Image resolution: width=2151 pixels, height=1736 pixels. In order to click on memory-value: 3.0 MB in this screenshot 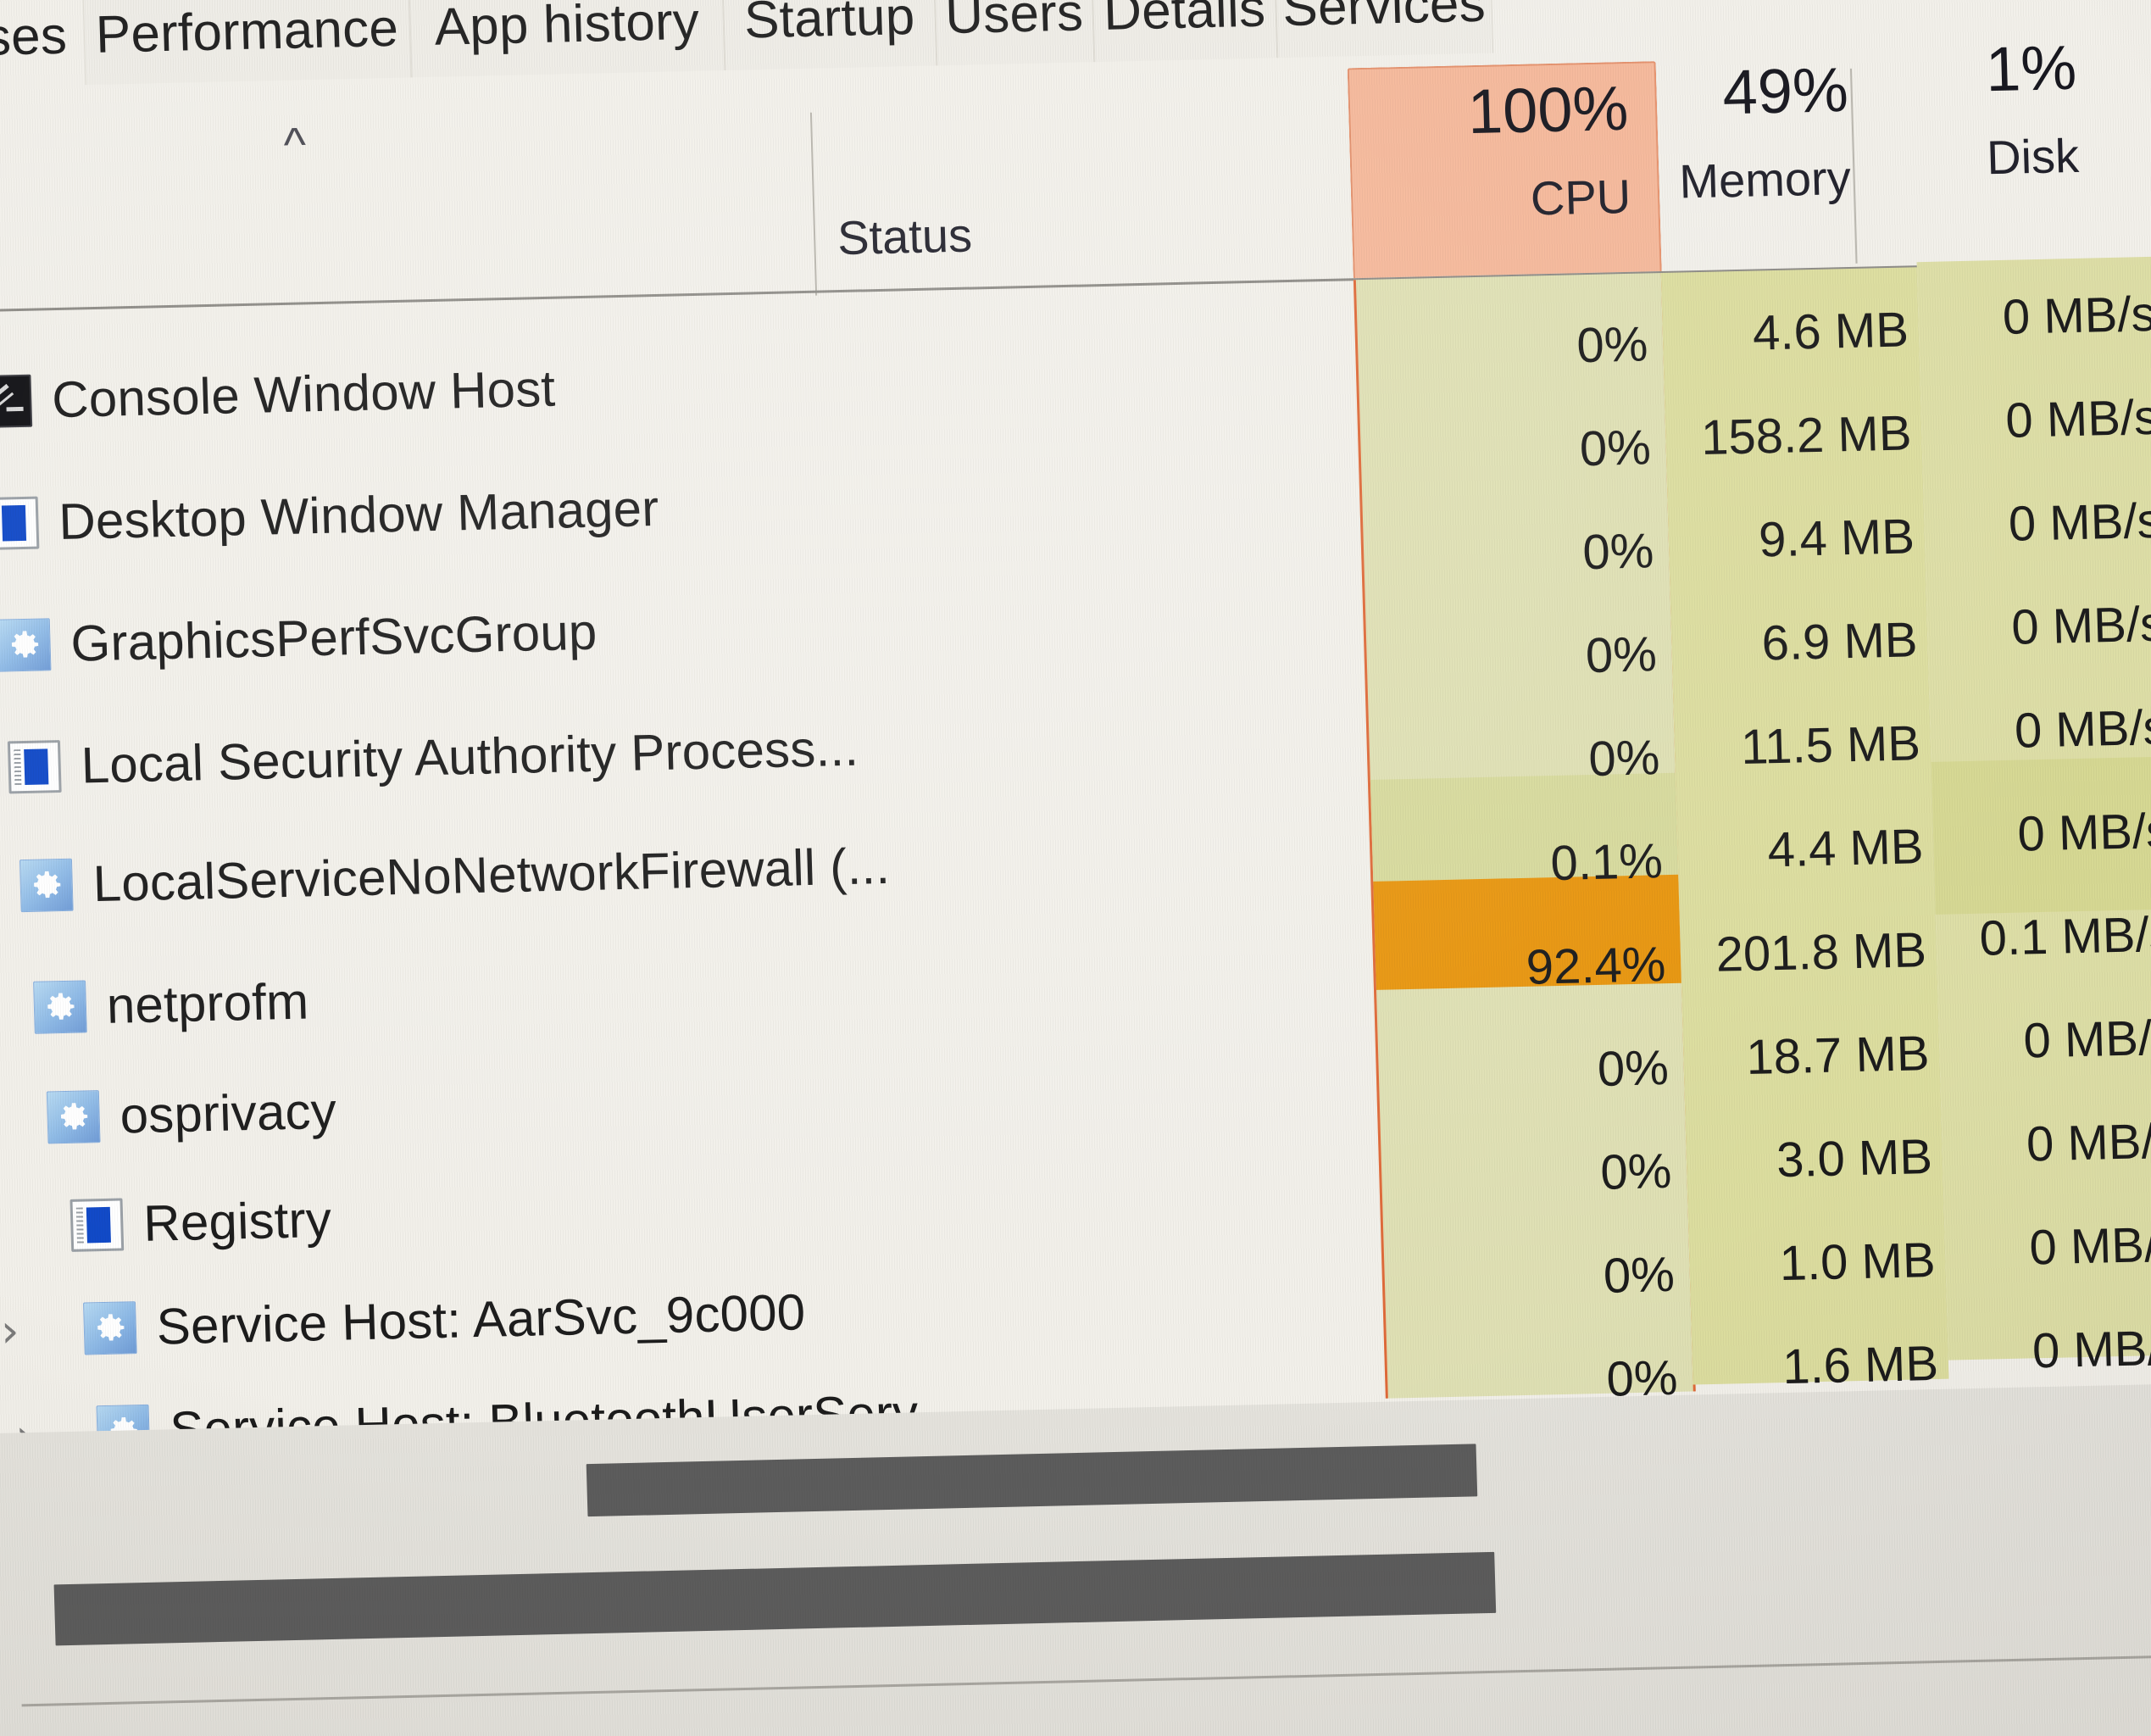, I will do `click(1854, 1158)`.